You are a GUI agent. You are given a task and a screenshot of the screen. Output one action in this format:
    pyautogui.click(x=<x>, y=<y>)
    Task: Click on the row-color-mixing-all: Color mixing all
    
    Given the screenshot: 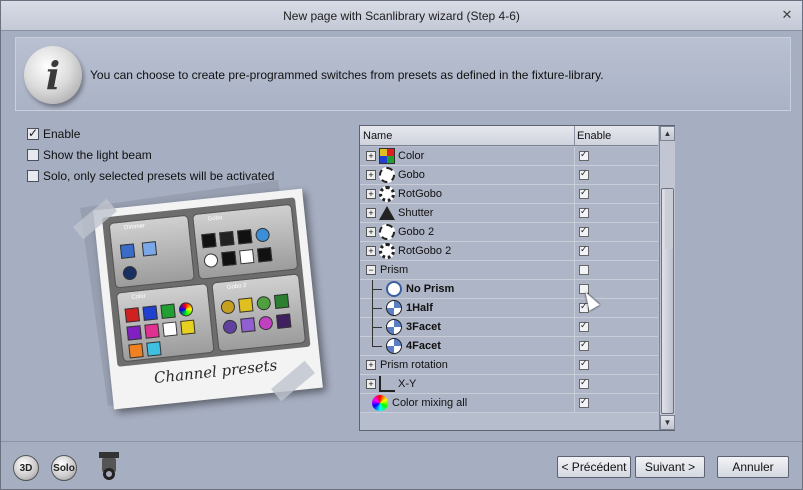 What is the action you would take?
    pyautogui.click(x=509, y=403)
    